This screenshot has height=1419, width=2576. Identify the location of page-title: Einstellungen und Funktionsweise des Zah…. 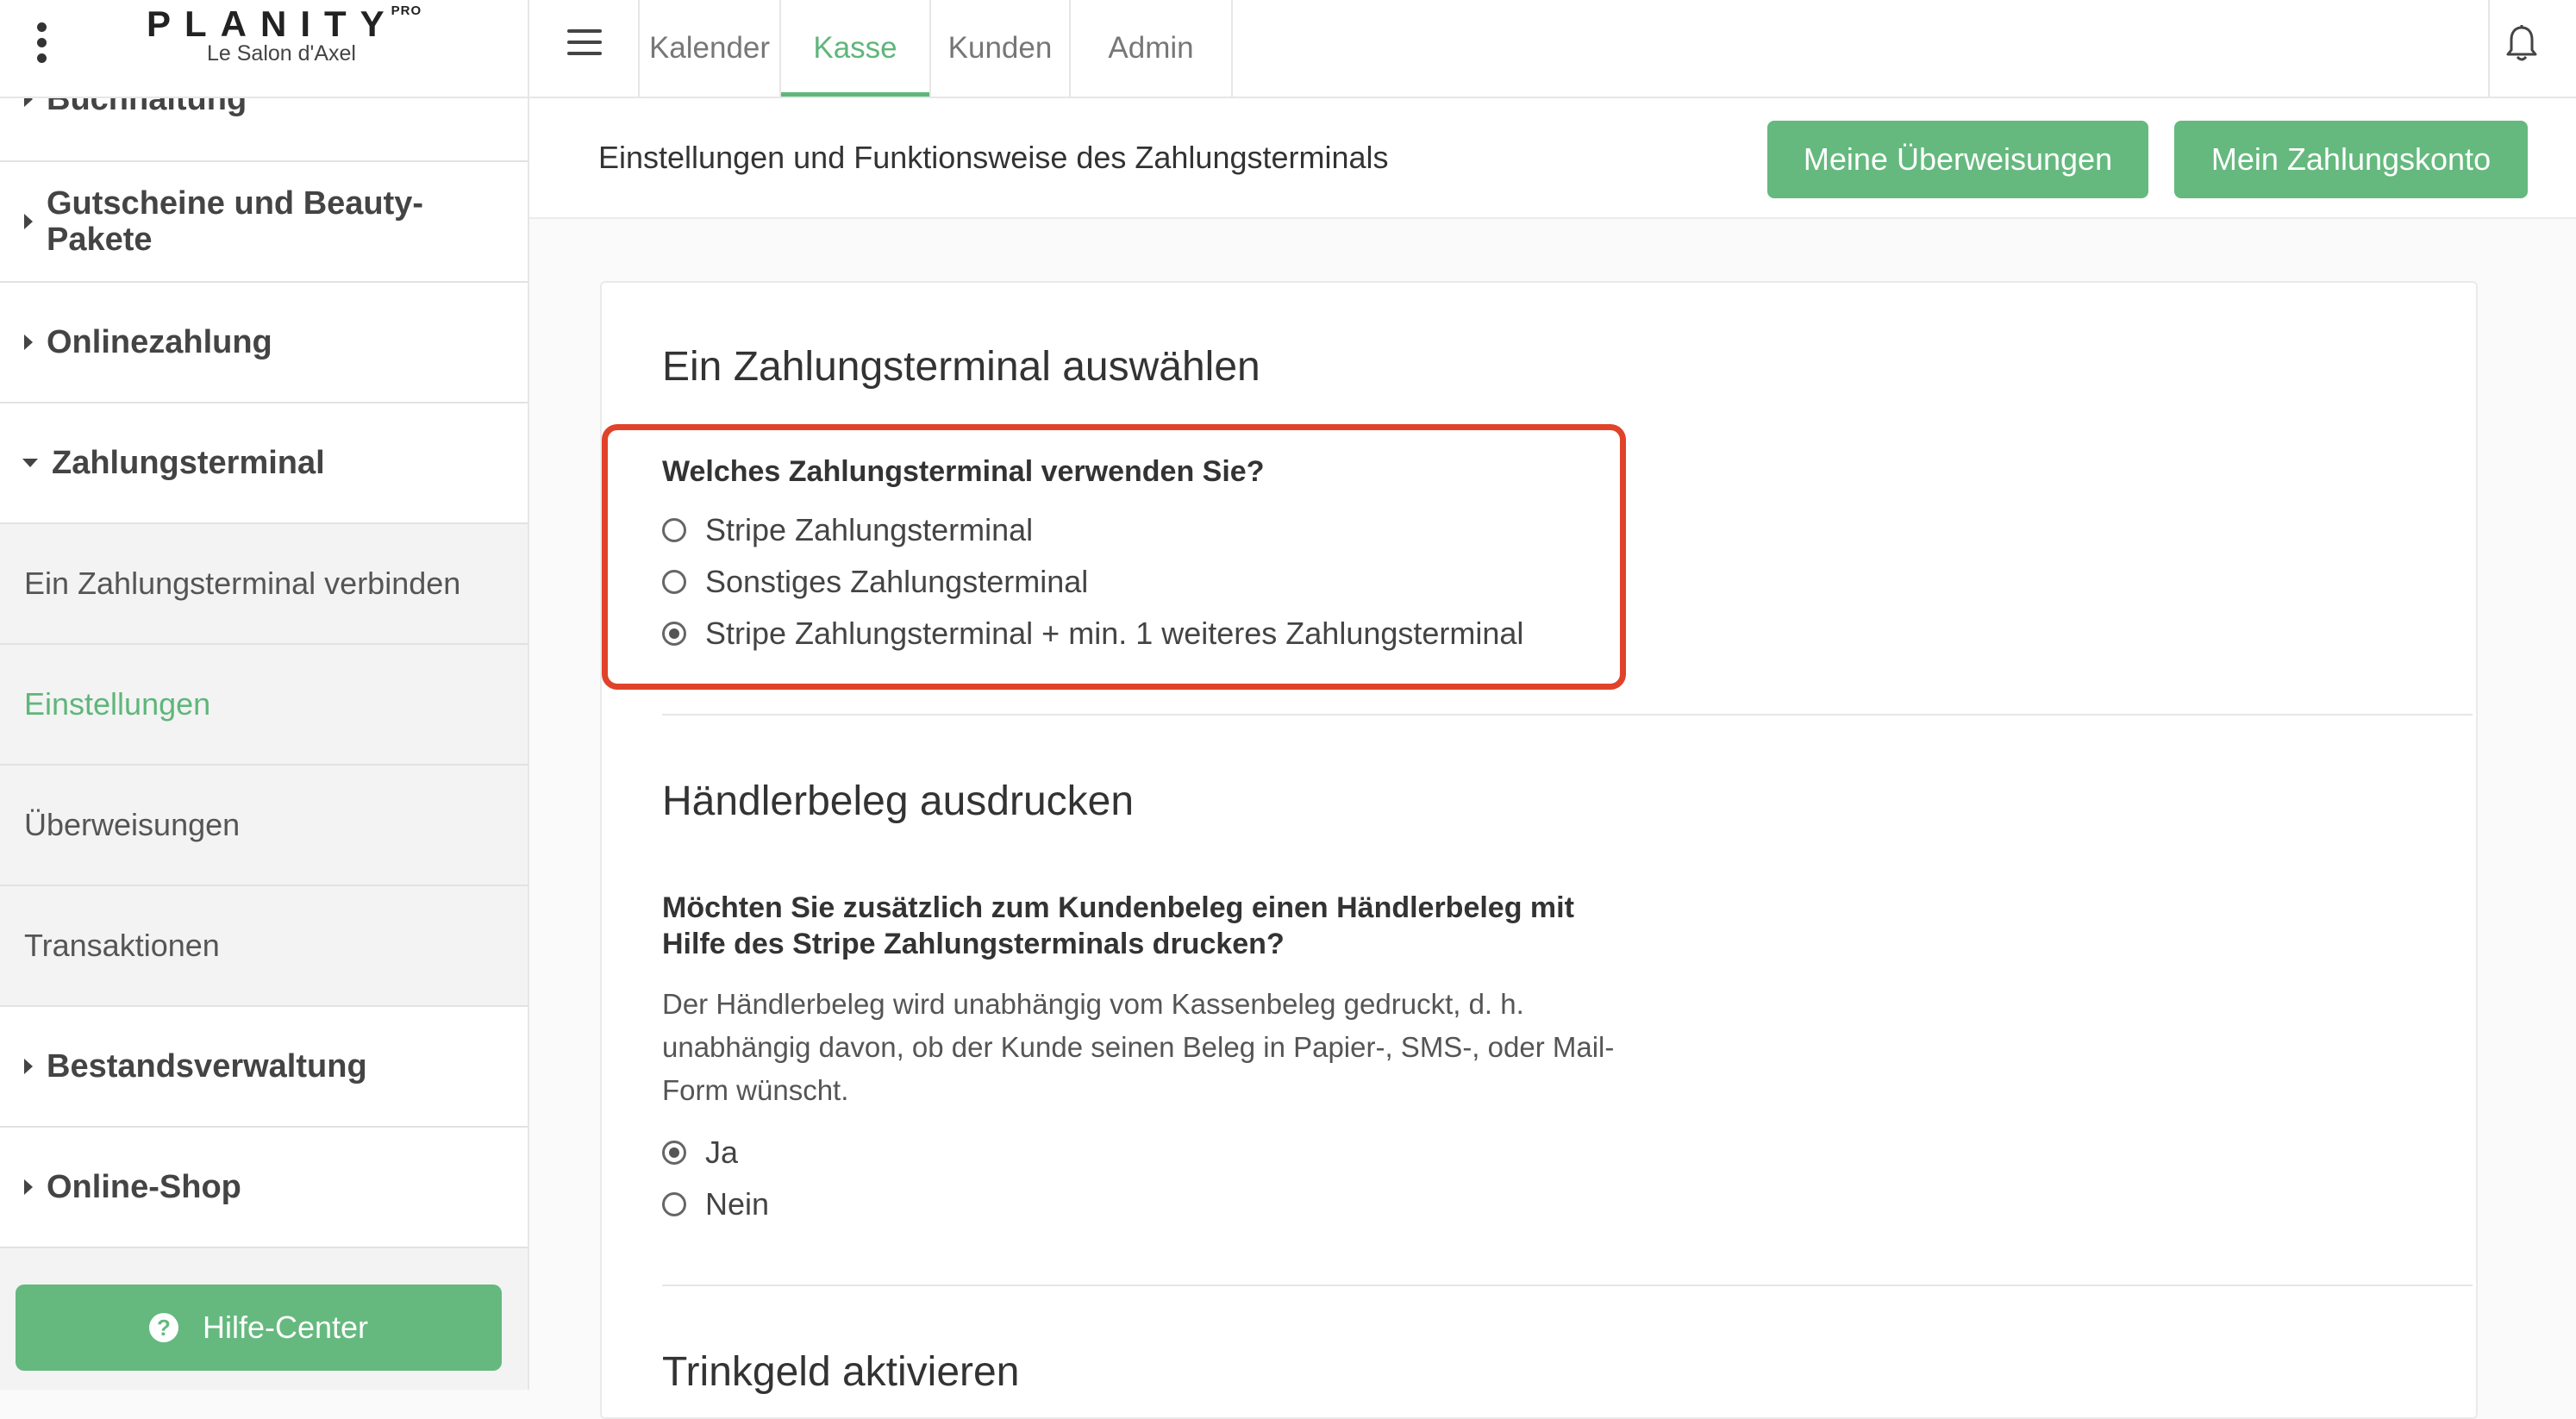
(993, 157).